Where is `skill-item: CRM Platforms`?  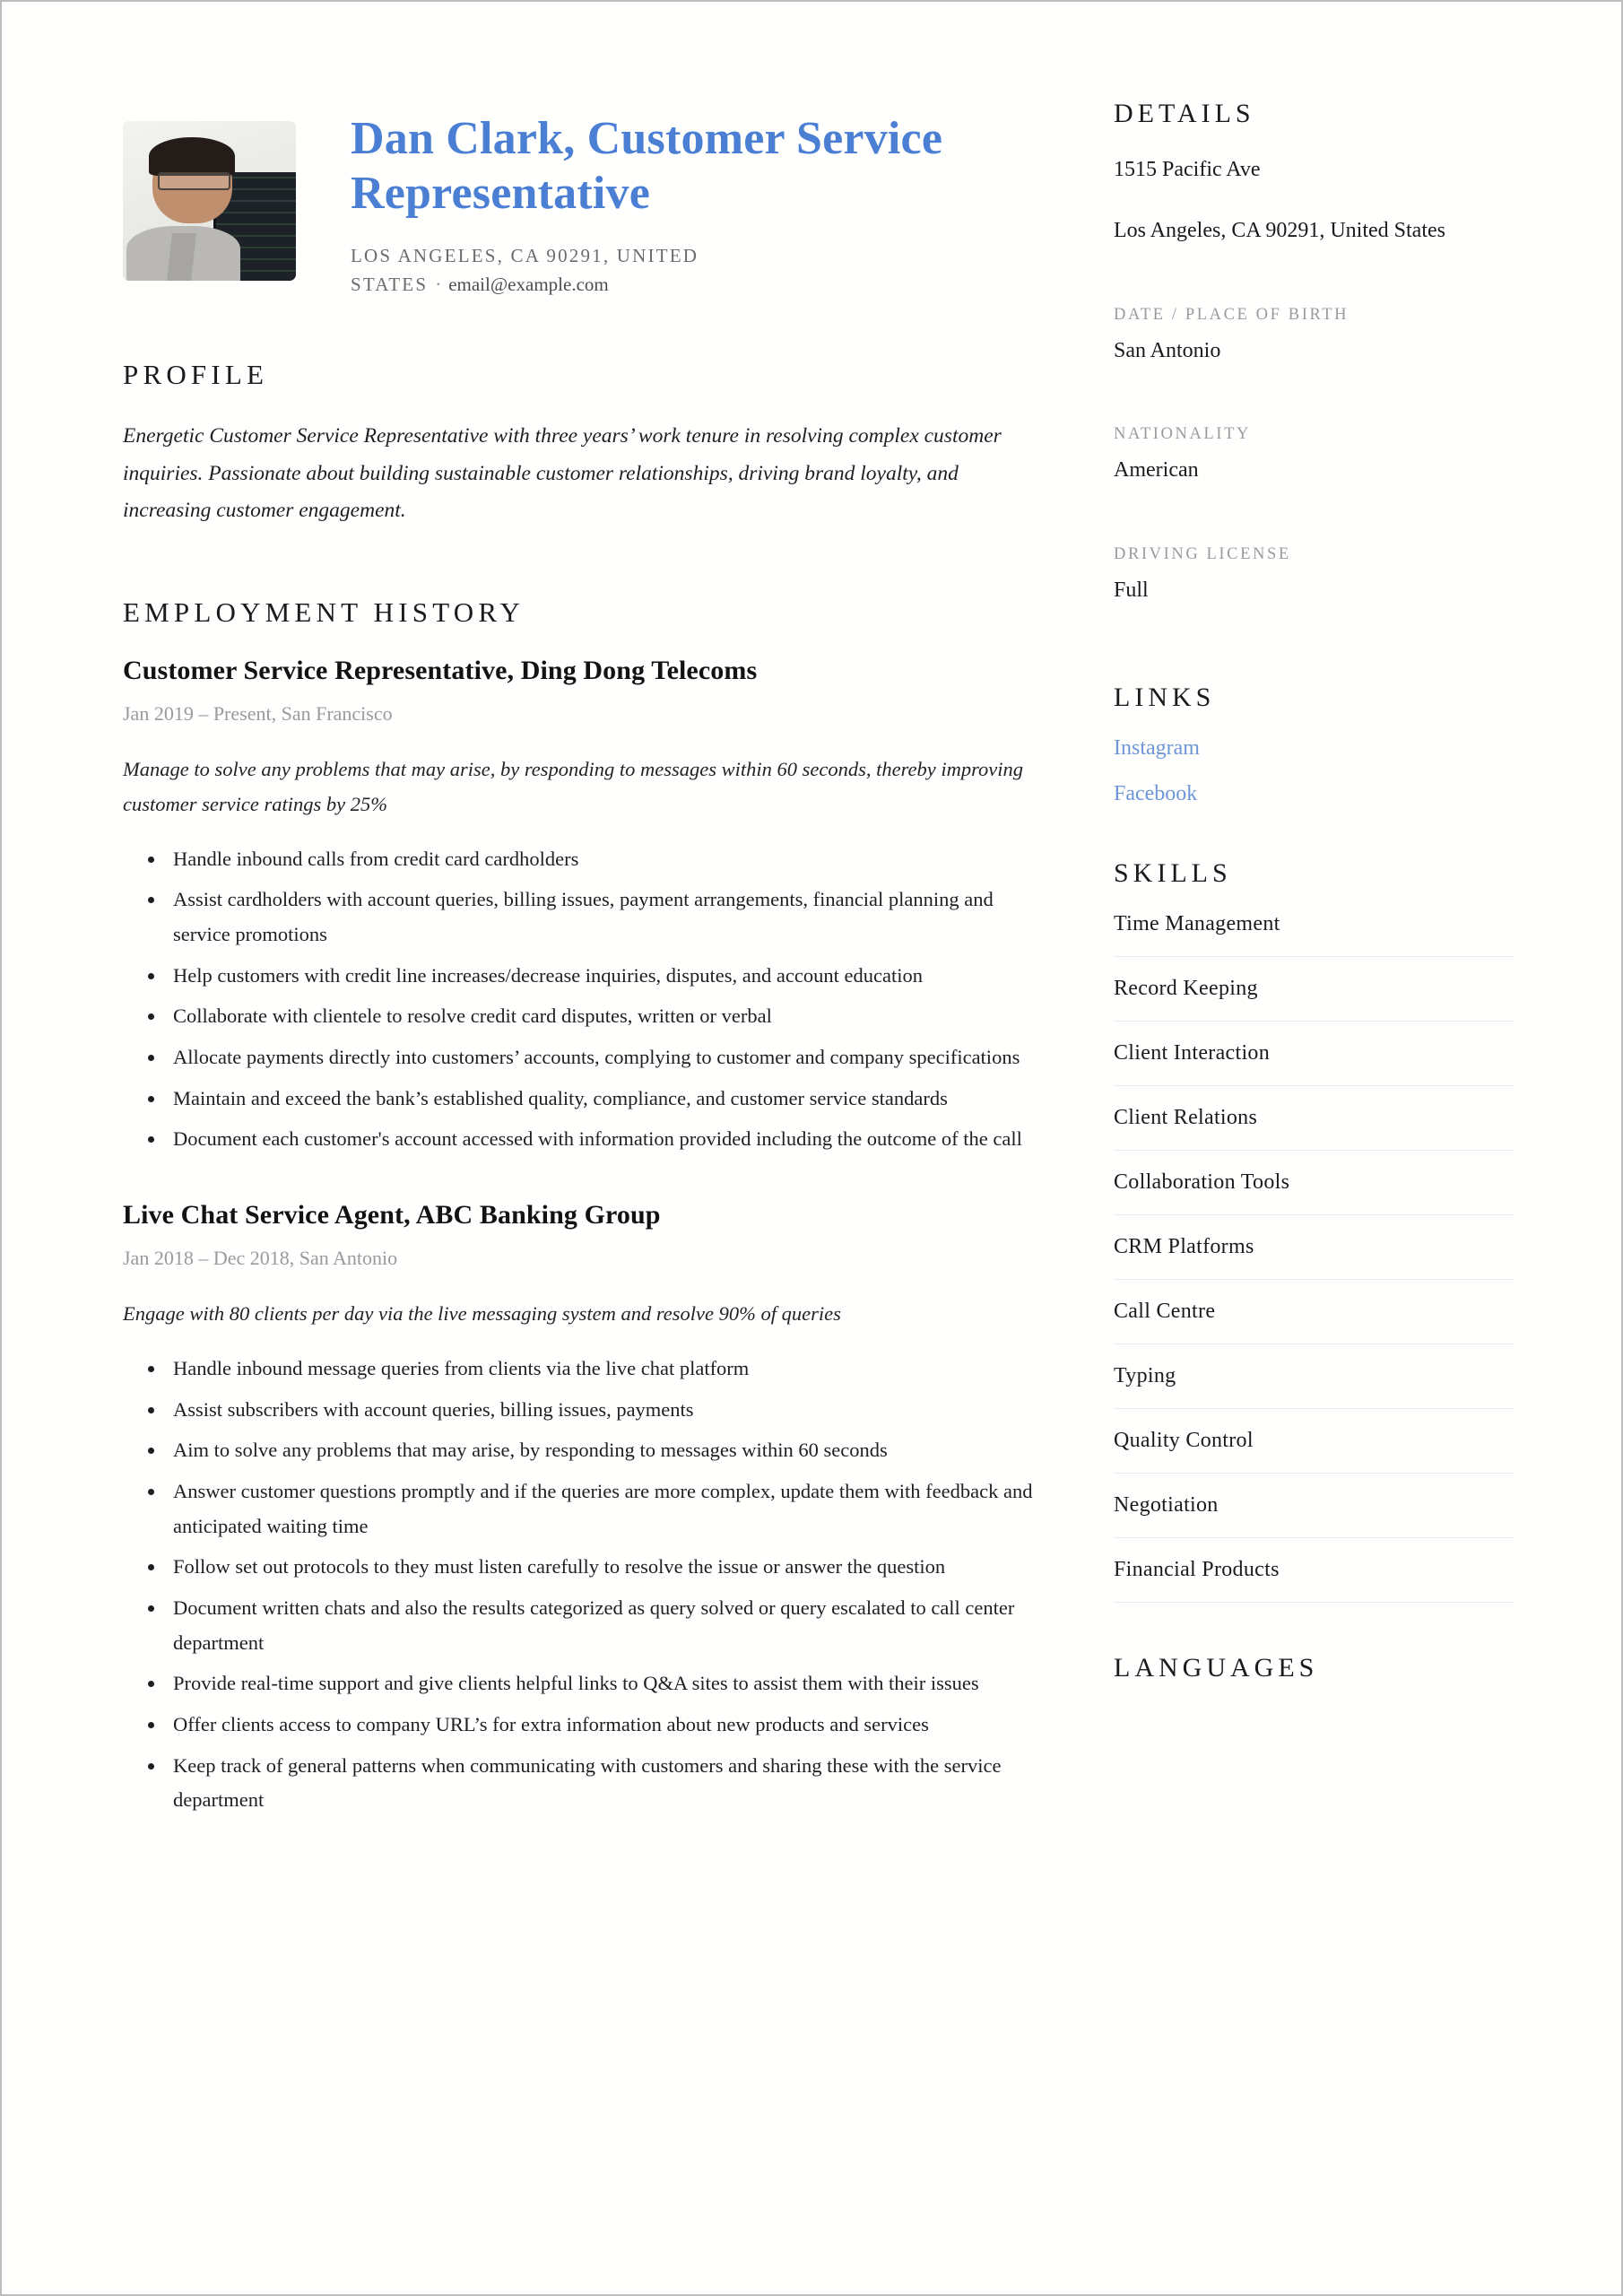
skill-item: CRM Platforms is located at coordinates (1314, 1257).